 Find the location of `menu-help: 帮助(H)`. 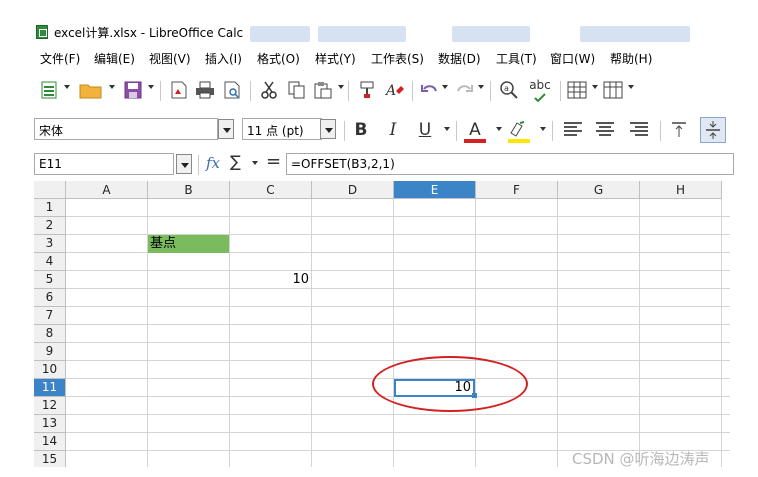

menu-help: 帮助(H) is located at coordinates (631, 58).